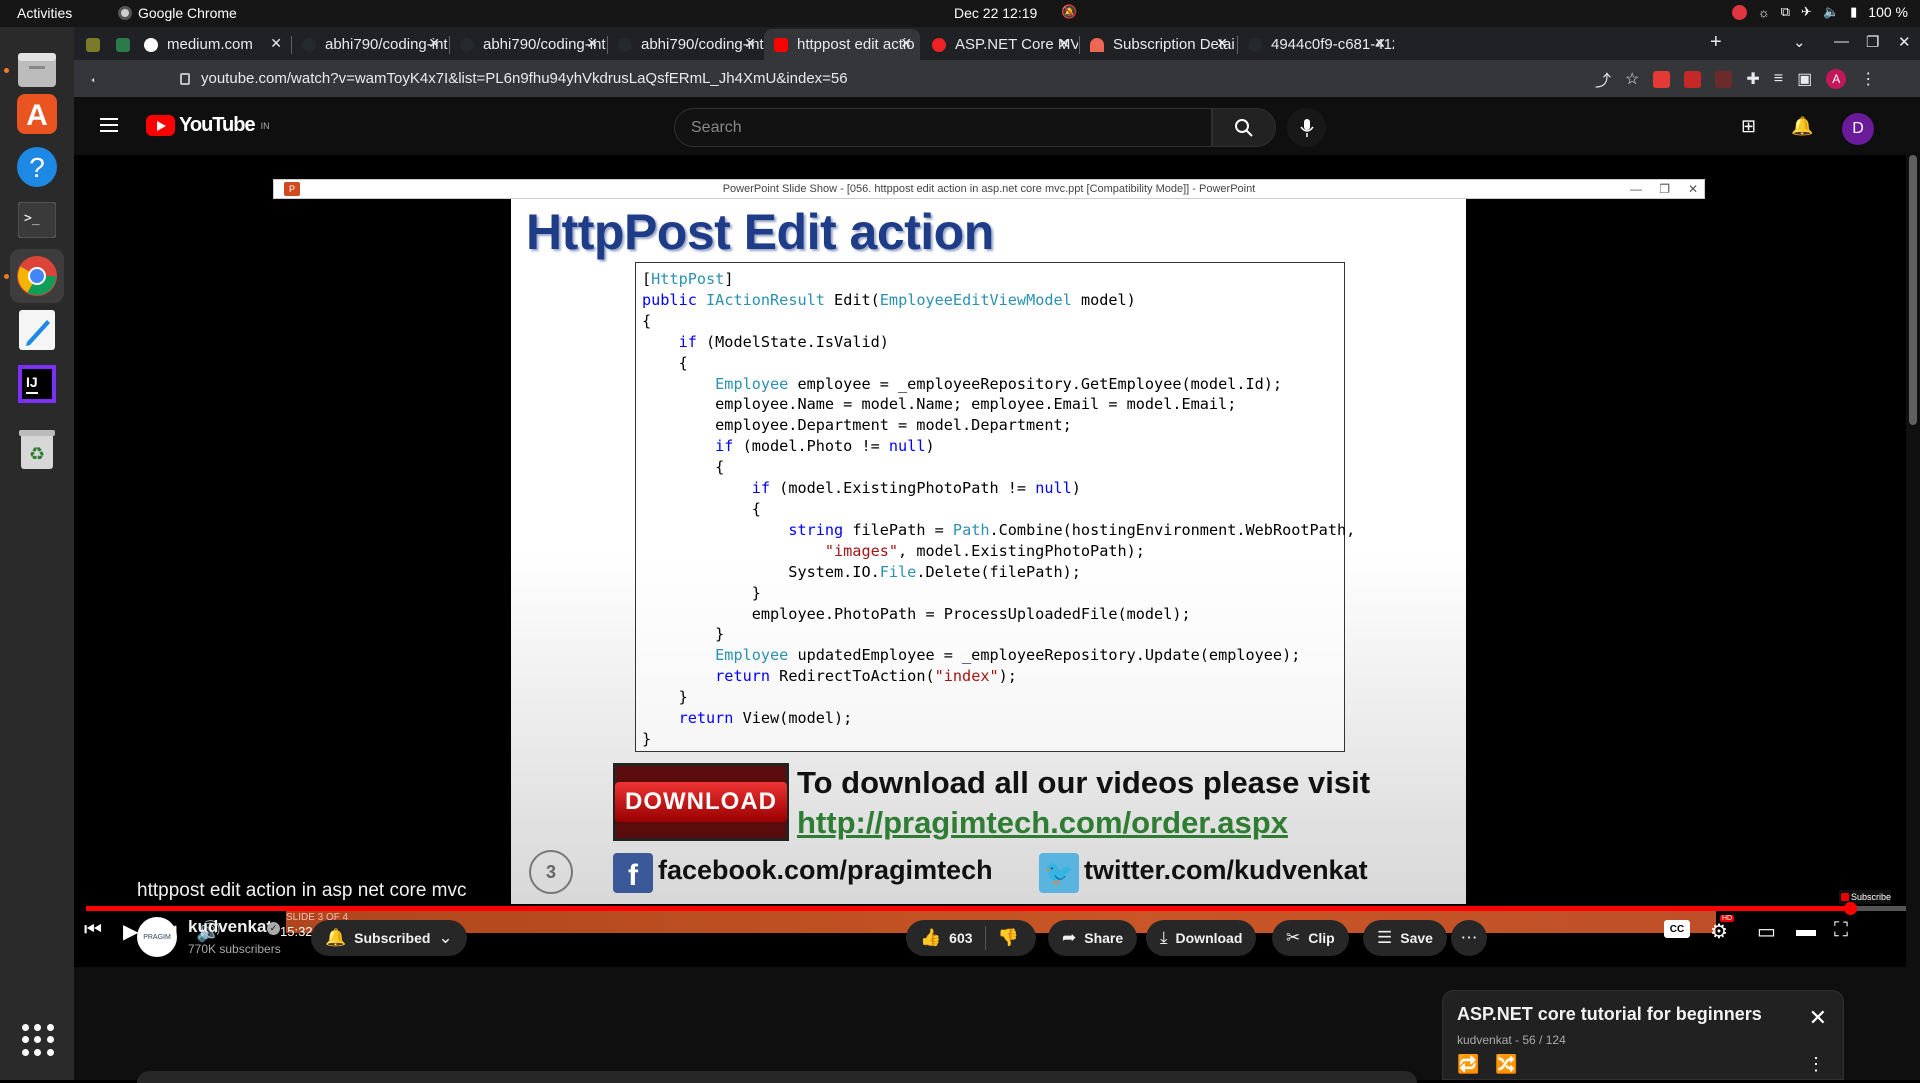 The width and height of the screenshot is (1920, 1083). What do you see at coordinates (93, 930) in the screenshot?
I see `previous-icon: ⏮` at bounding box center [93, 930].